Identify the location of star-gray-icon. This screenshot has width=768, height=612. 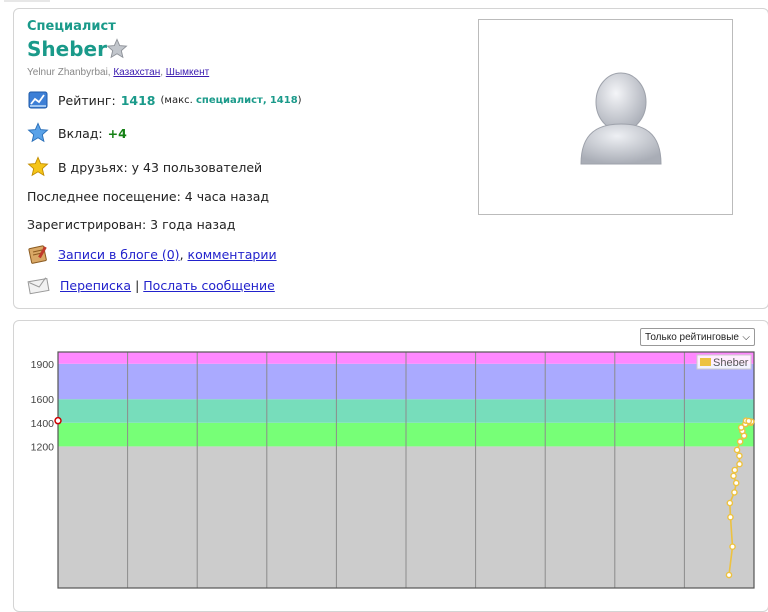
(117, 49).